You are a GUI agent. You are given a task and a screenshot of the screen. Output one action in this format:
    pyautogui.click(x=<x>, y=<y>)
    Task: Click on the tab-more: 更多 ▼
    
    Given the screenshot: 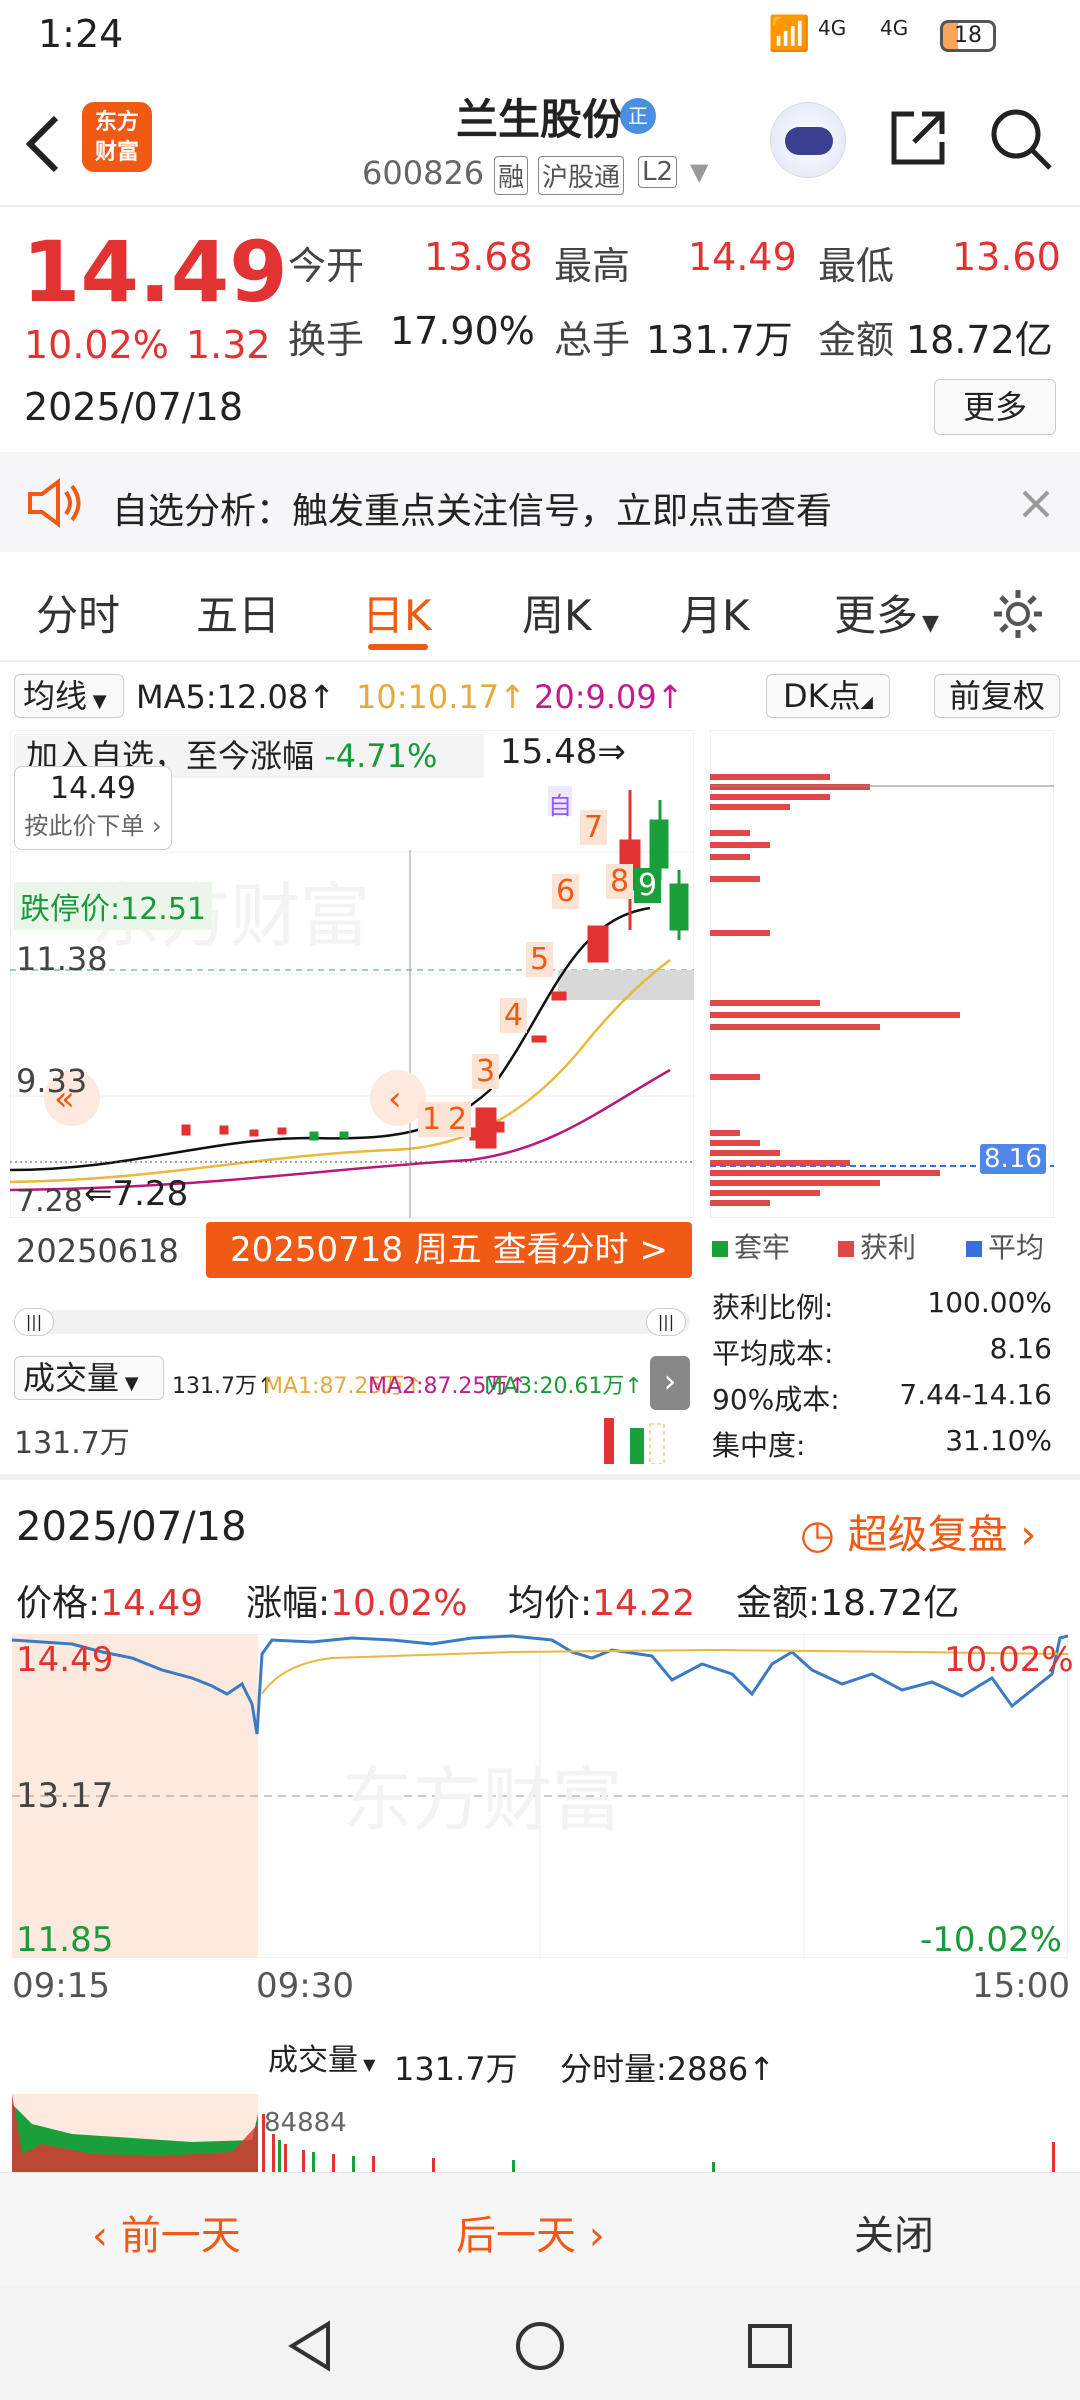 What is the action you would take?
    pyautogui.click(x=886, y=612)
    